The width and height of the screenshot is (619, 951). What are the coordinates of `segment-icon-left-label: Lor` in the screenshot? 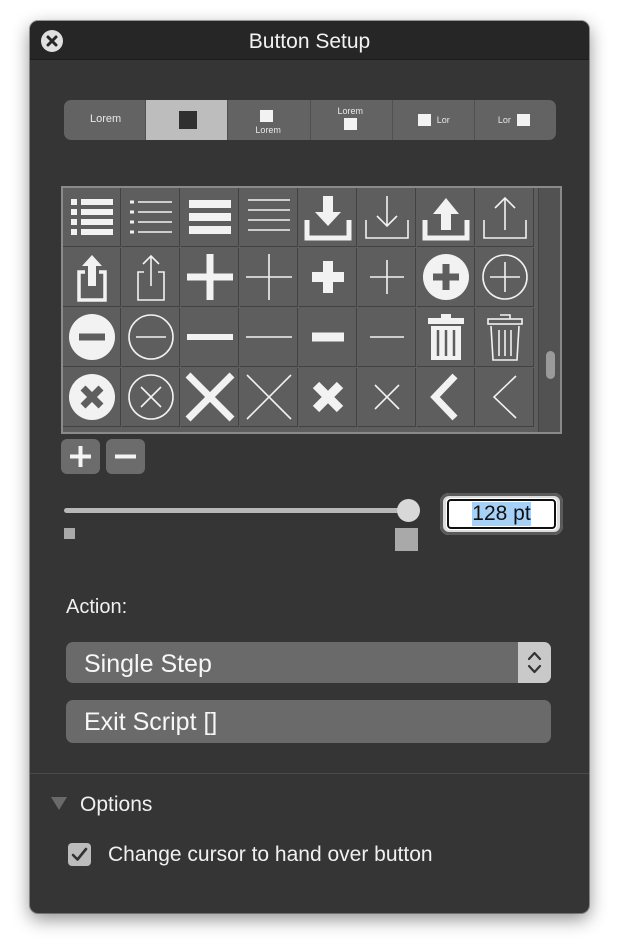 It's located at (434, 120).